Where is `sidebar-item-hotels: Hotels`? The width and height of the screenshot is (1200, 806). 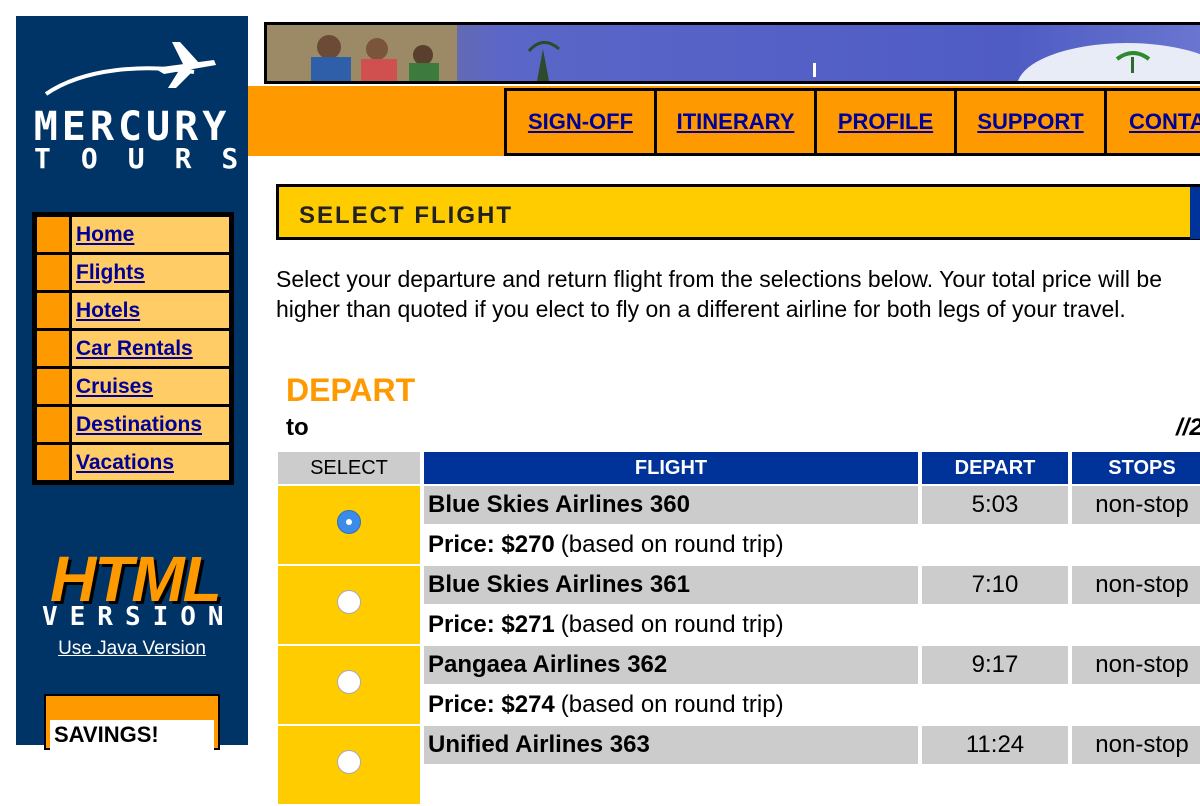 sidebar-item-hotels: Hotels is located at coordinates (133, 310).